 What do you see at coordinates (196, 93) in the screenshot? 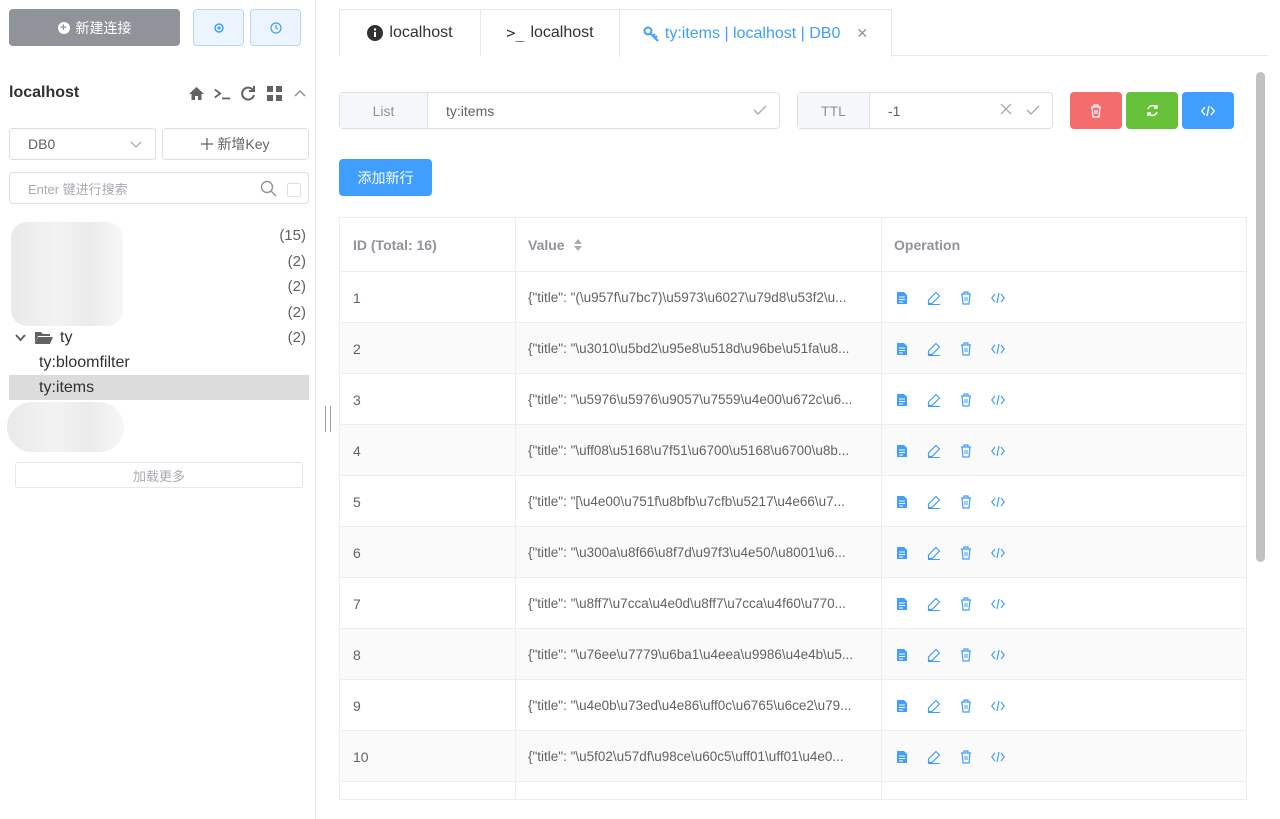
I see `home-icon` at bounding box center [196, 93].